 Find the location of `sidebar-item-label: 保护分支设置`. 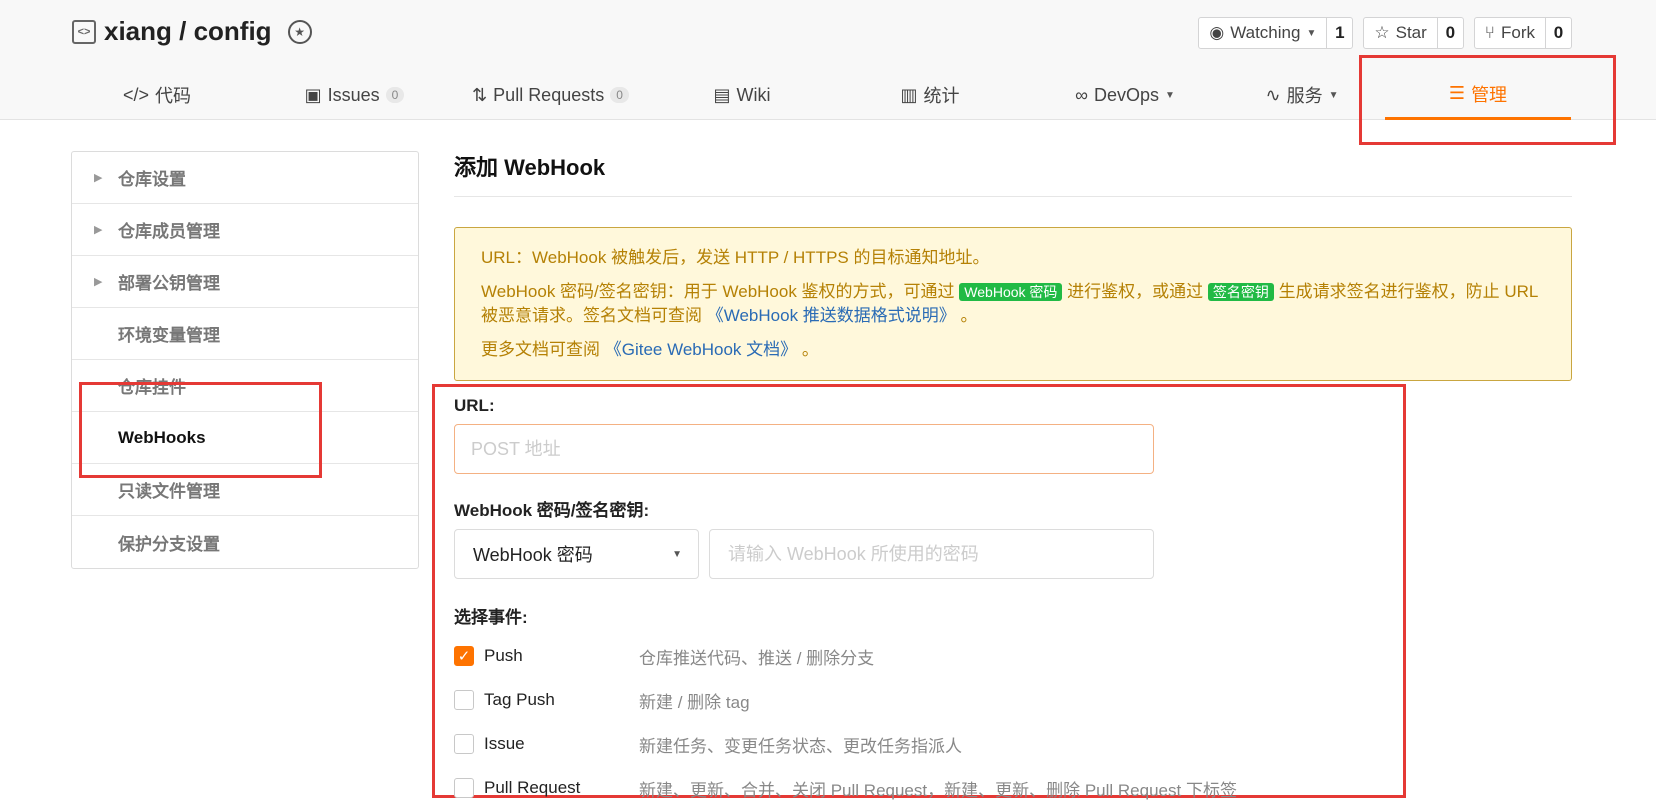

sidebar-item-label: 保护分支设置 is located at coordinates (169, 544).